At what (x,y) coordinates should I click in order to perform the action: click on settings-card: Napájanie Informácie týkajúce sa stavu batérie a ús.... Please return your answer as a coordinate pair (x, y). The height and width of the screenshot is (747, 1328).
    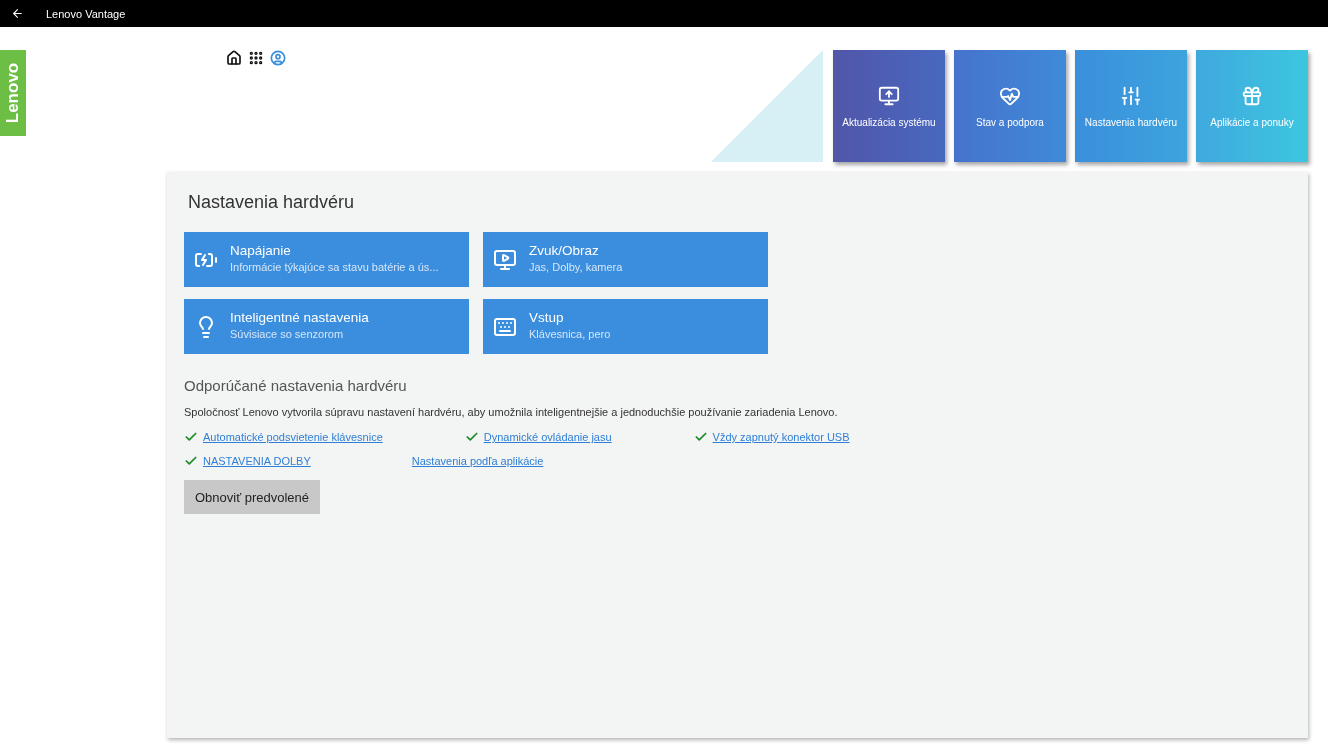
    Looking at the image, I should click on (326, 259).